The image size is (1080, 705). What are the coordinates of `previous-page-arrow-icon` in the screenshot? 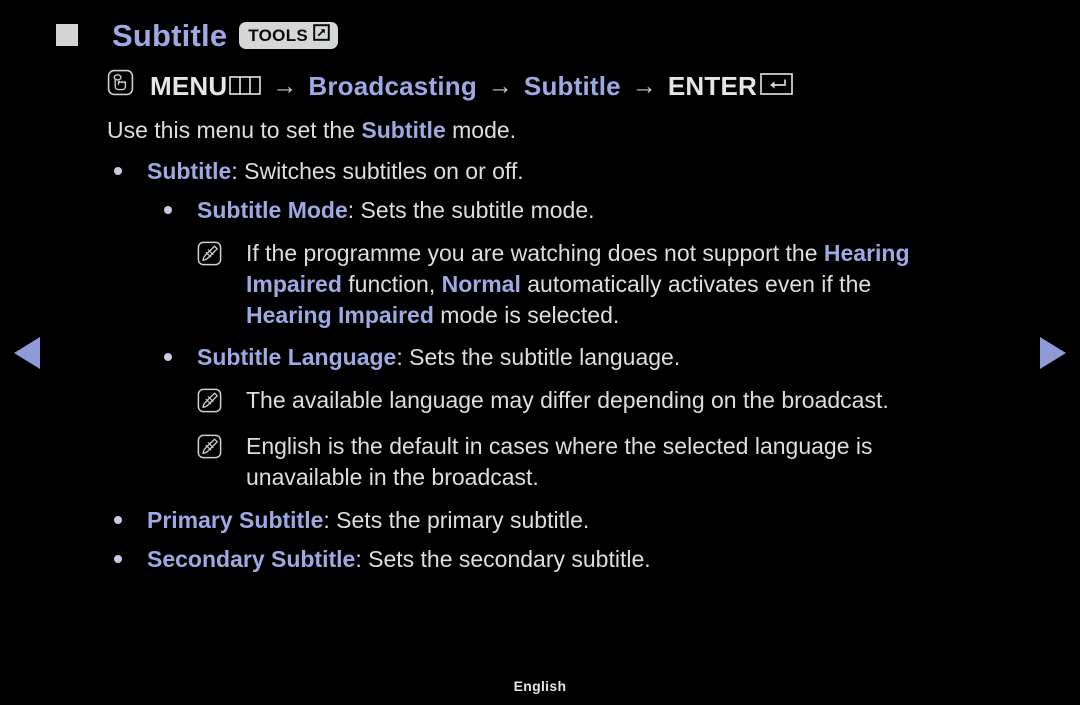 It's located at (27, 353).